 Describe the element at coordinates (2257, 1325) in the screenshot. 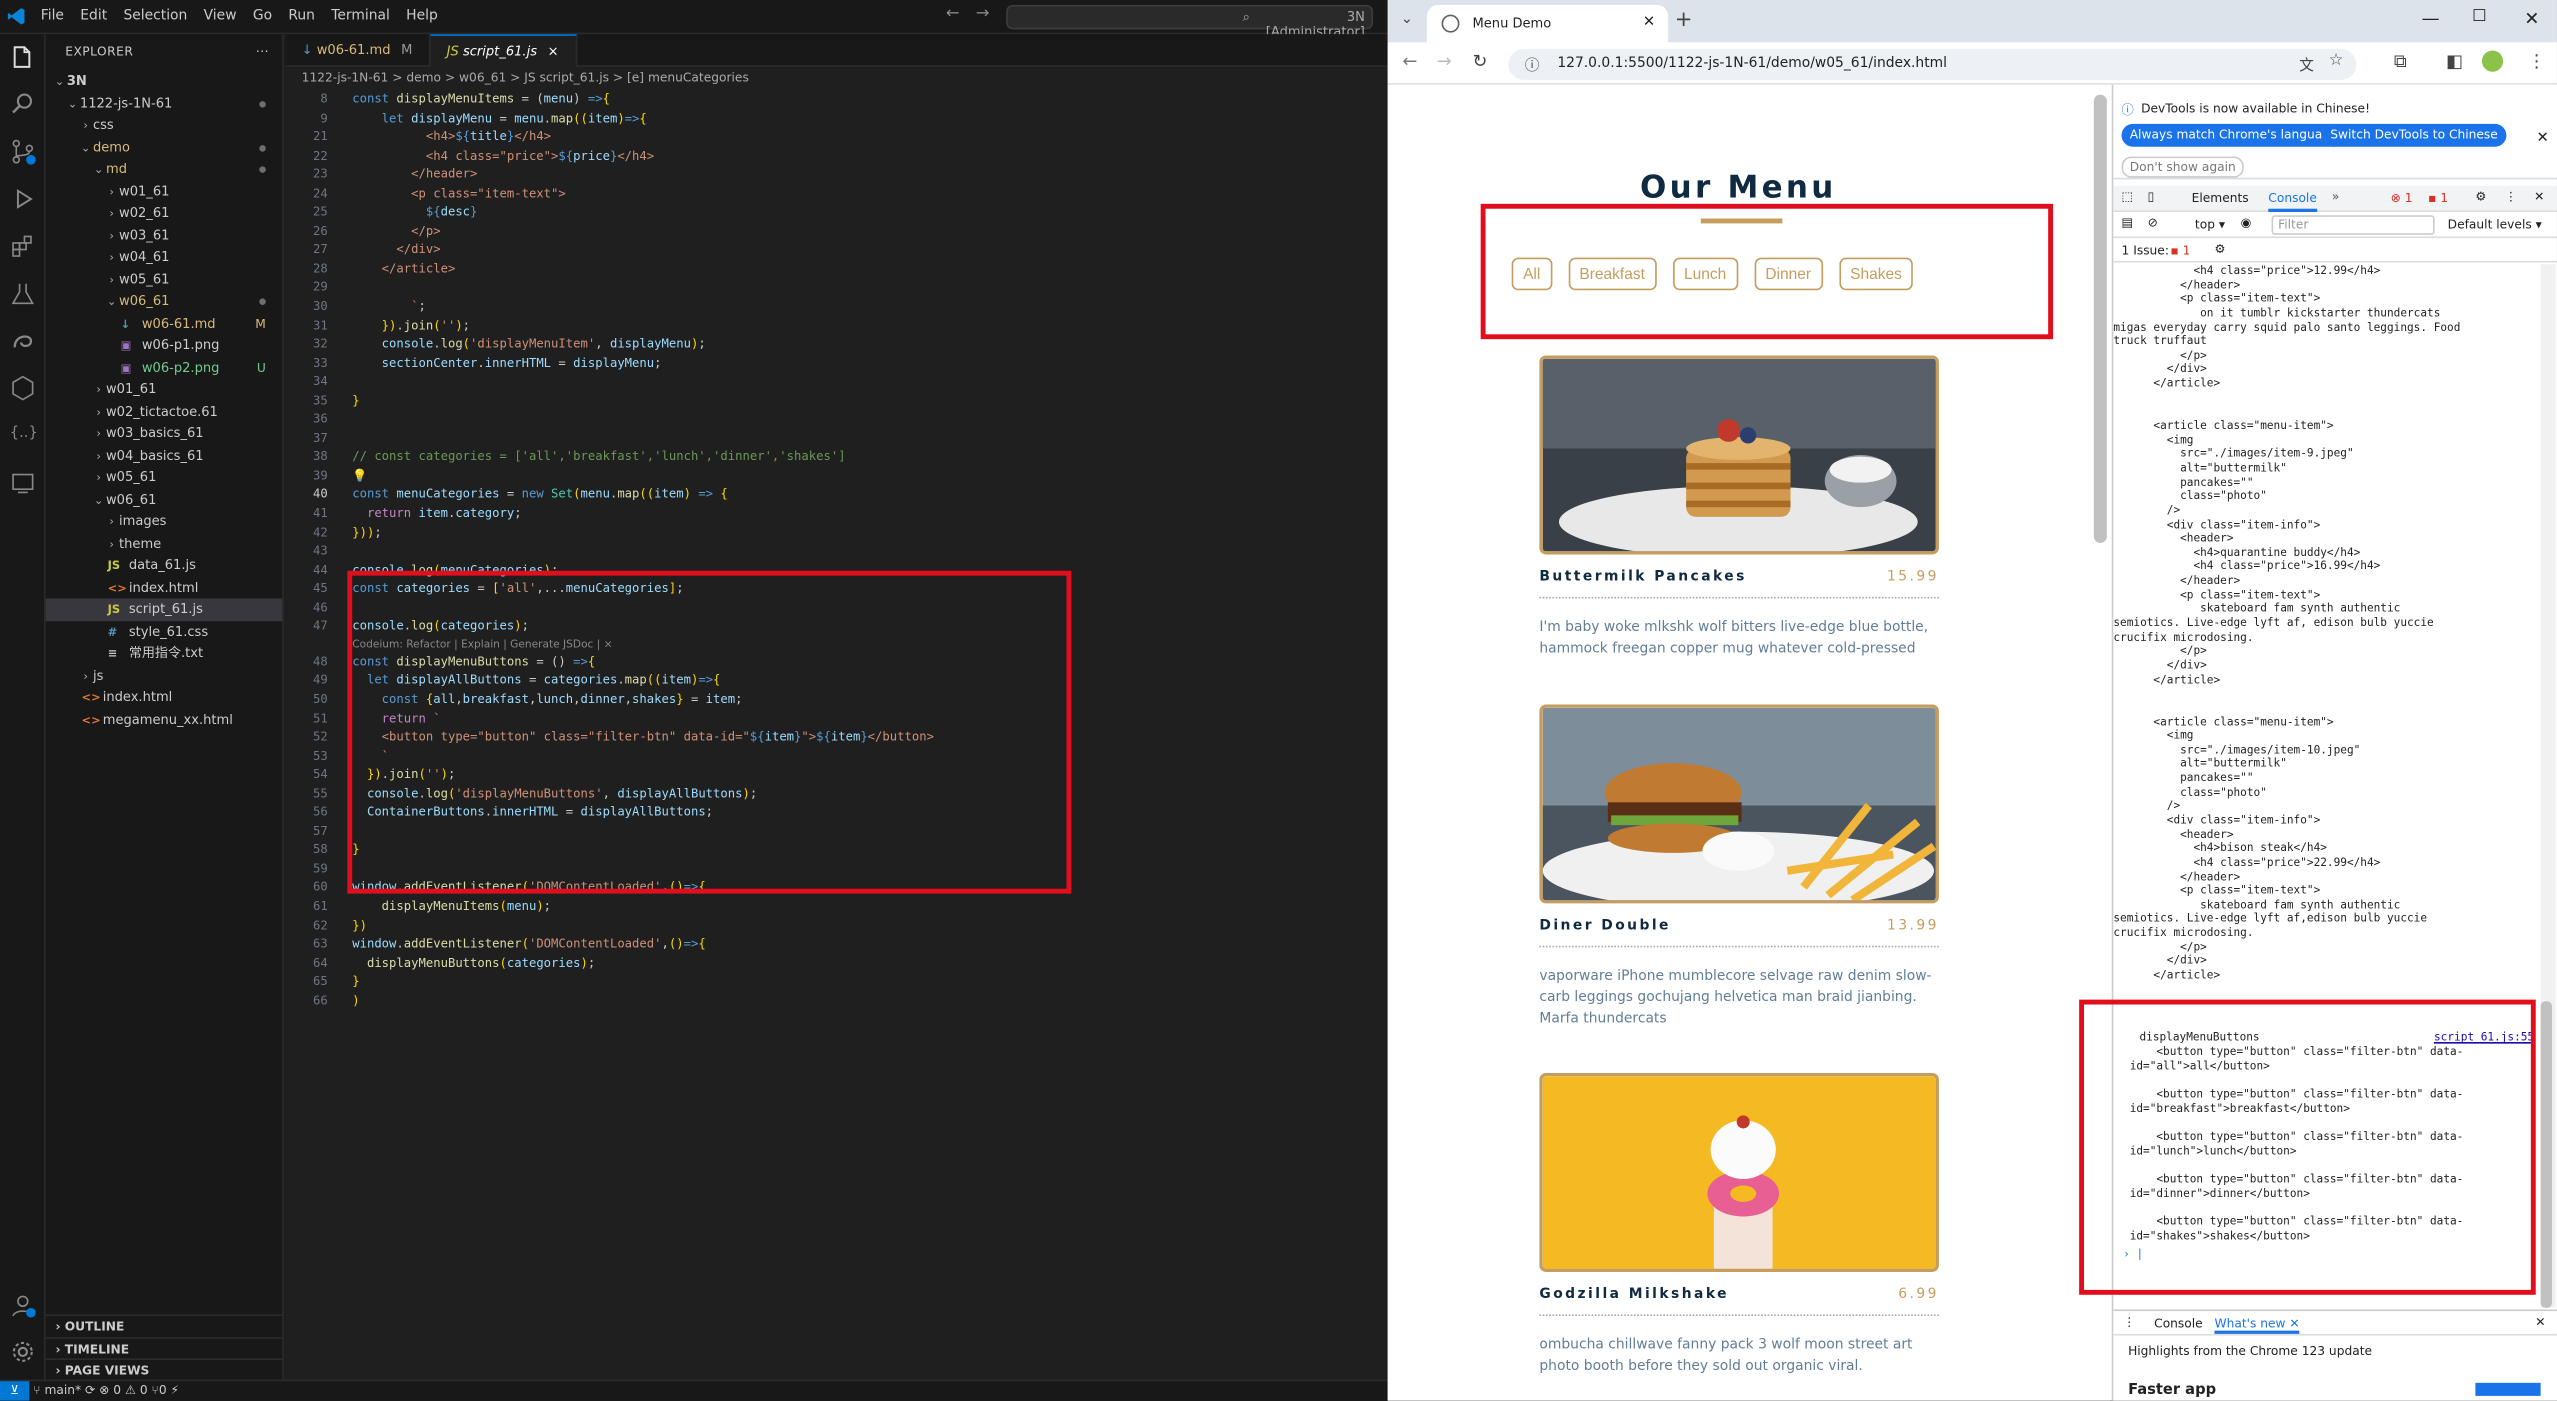

I see `drawer-tab-whats-new: What's new ✕` at that location.